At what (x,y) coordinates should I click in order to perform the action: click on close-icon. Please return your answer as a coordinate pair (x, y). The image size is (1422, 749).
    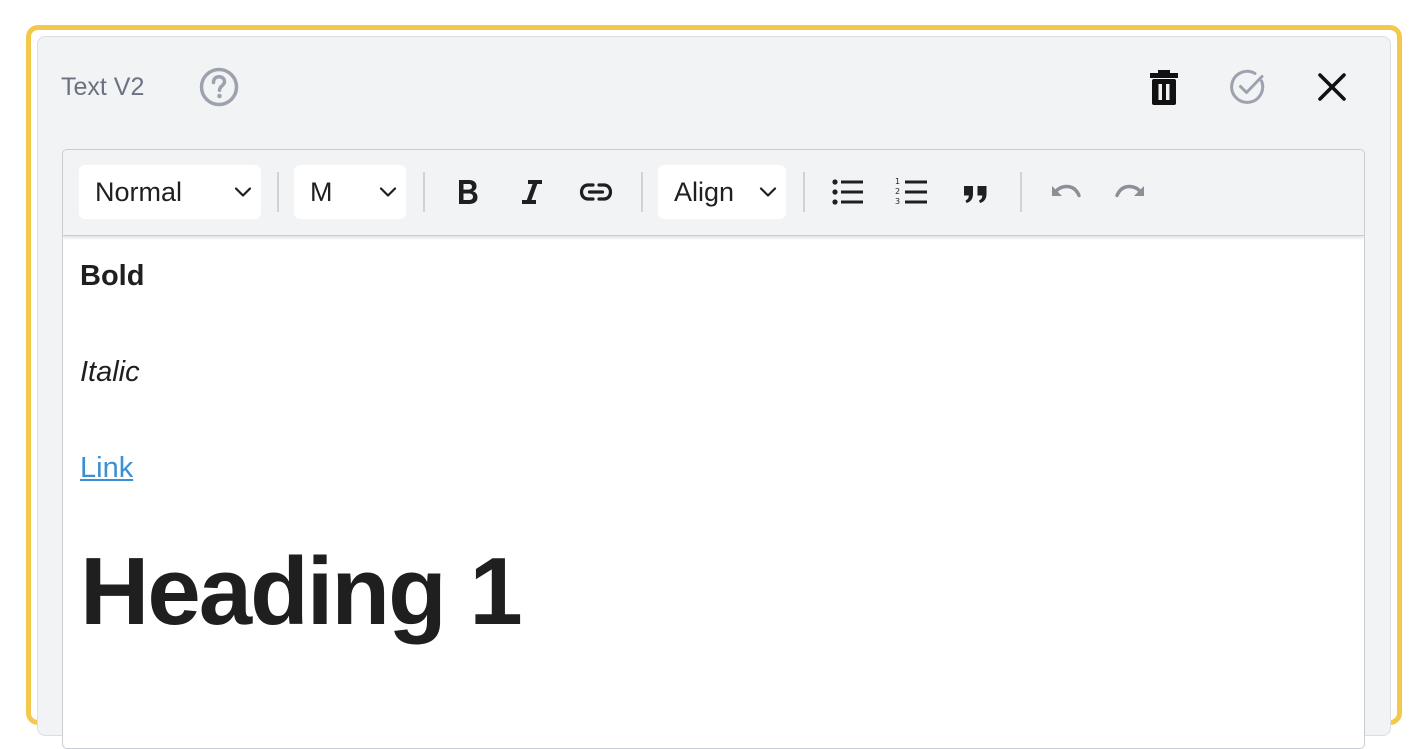
    Looking at the image, I should click on (1332, 87).